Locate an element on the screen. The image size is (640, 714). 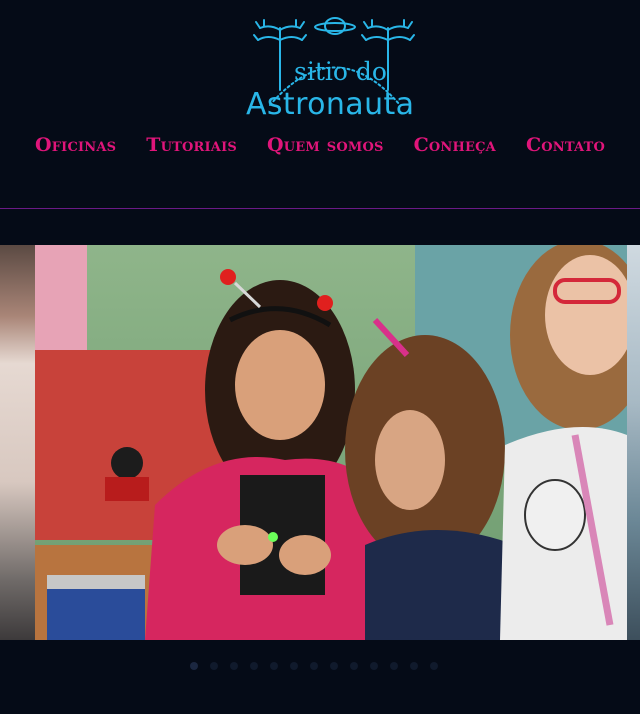
nav-item-contato: Contato is located at coordinates (565, 145).